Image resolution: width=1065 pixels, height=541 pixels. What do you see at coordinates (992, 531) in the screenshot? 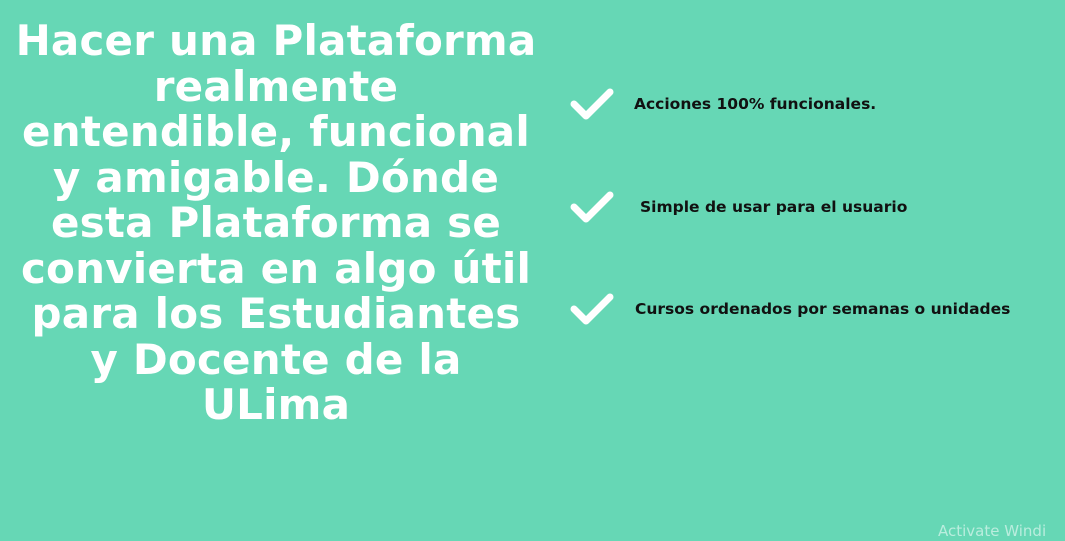
I see `activation-watermark: Activate Windi` at bounding box center [992, 531].